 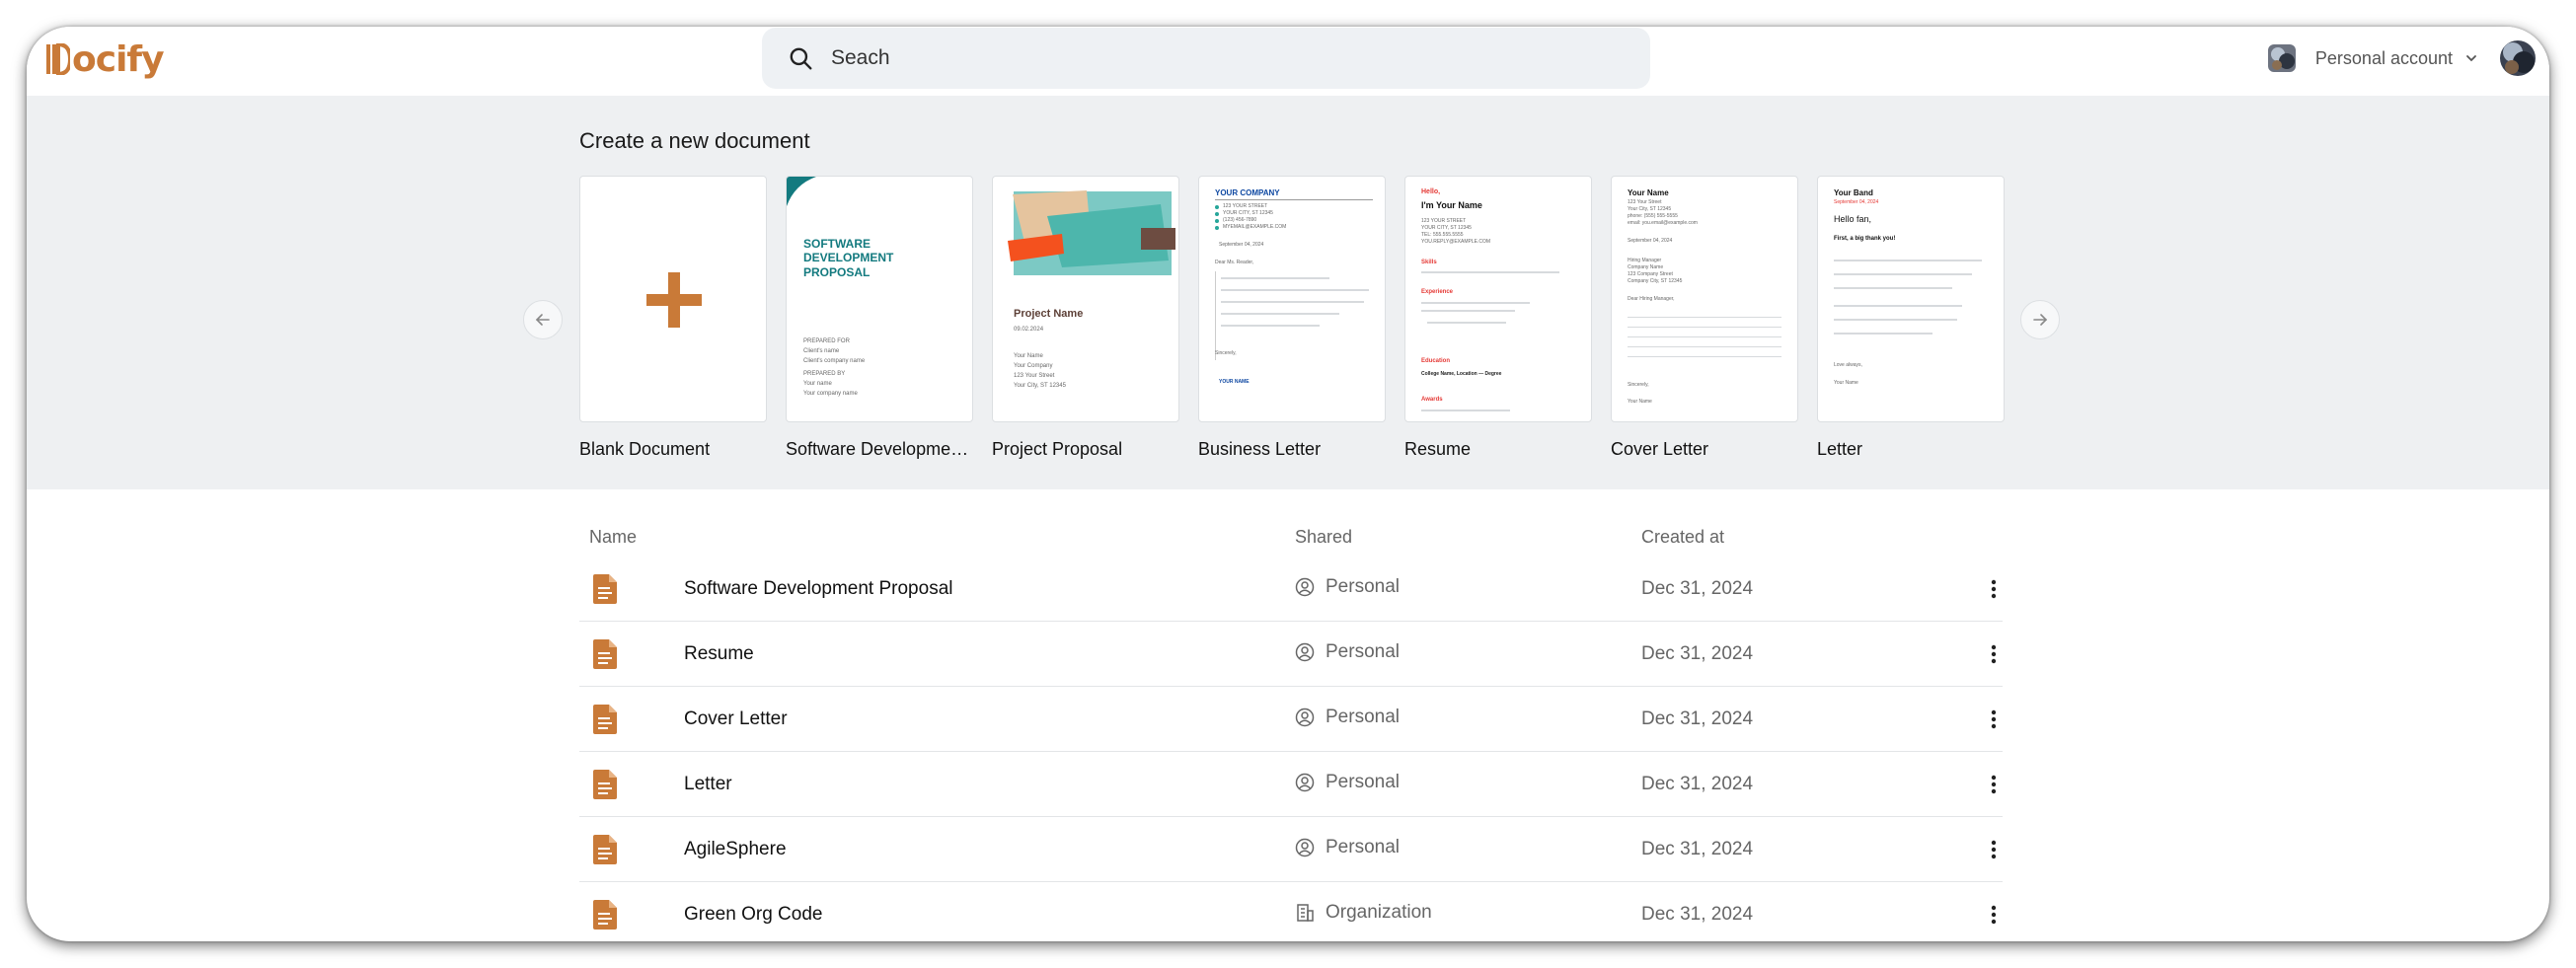 What do you see at coordinates (736, 719) in the screenshot?
I see `document-name: Cover Letter` at bounding box center [736, 719].